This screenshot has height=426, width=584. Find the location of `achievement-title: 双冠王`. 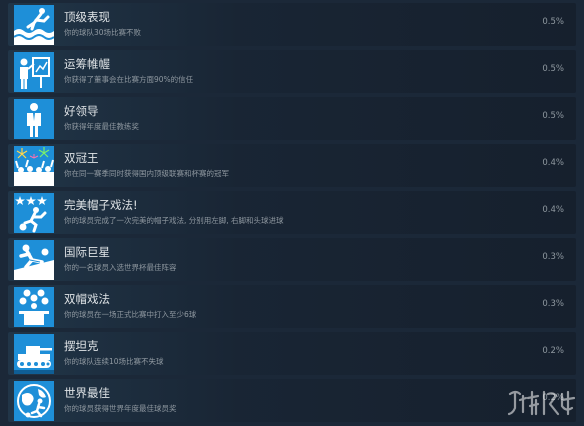

achievement-title: 双冠王 is located at coordinates (81, 158).